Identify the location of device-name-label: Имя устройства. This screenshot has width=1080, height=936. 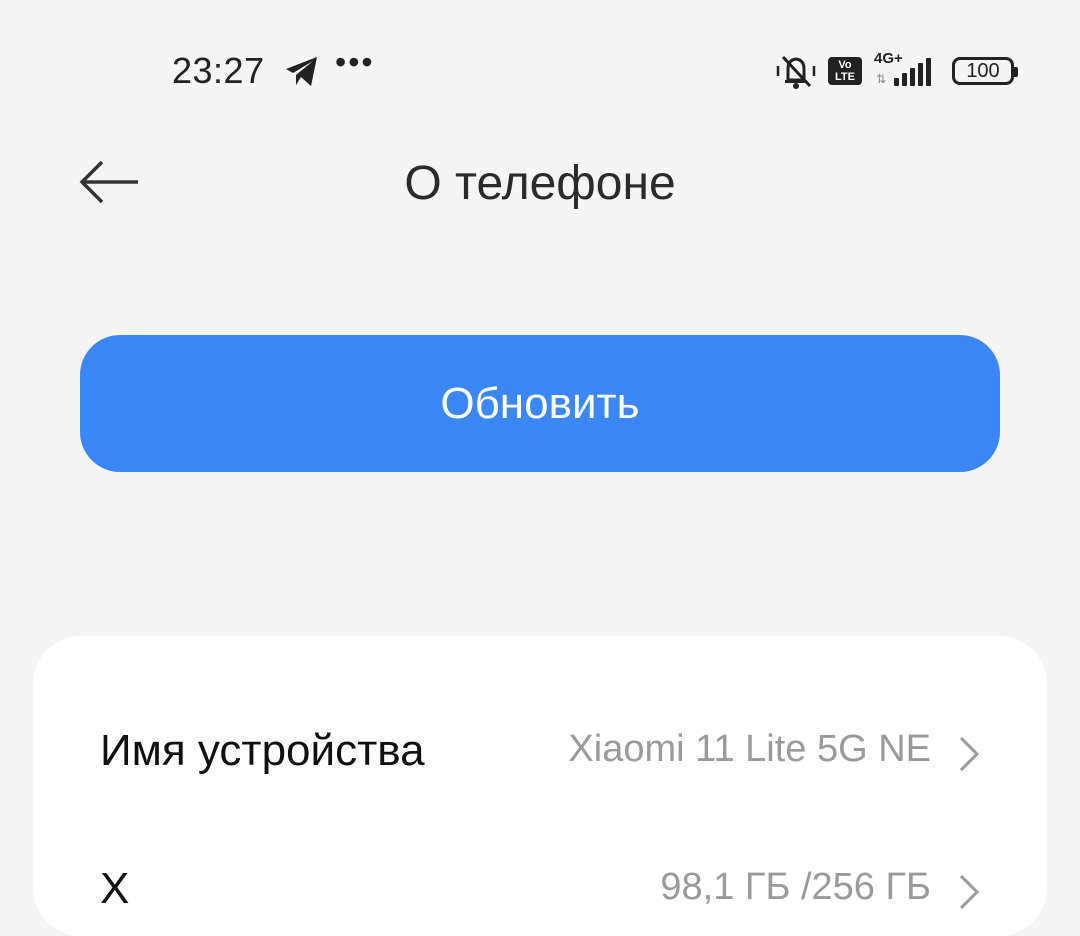
(262, 750).